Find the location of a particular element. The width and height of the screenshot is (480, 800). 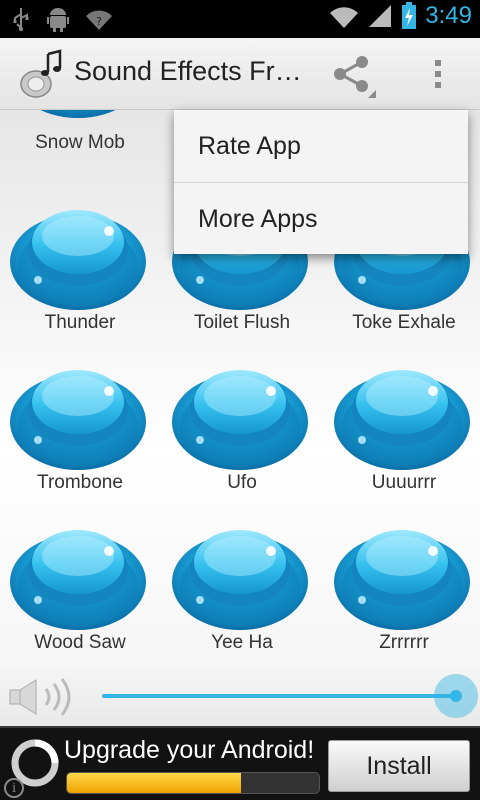

overflow-popup-menu: Rate App More Apps is located at coordinates (321, 182).